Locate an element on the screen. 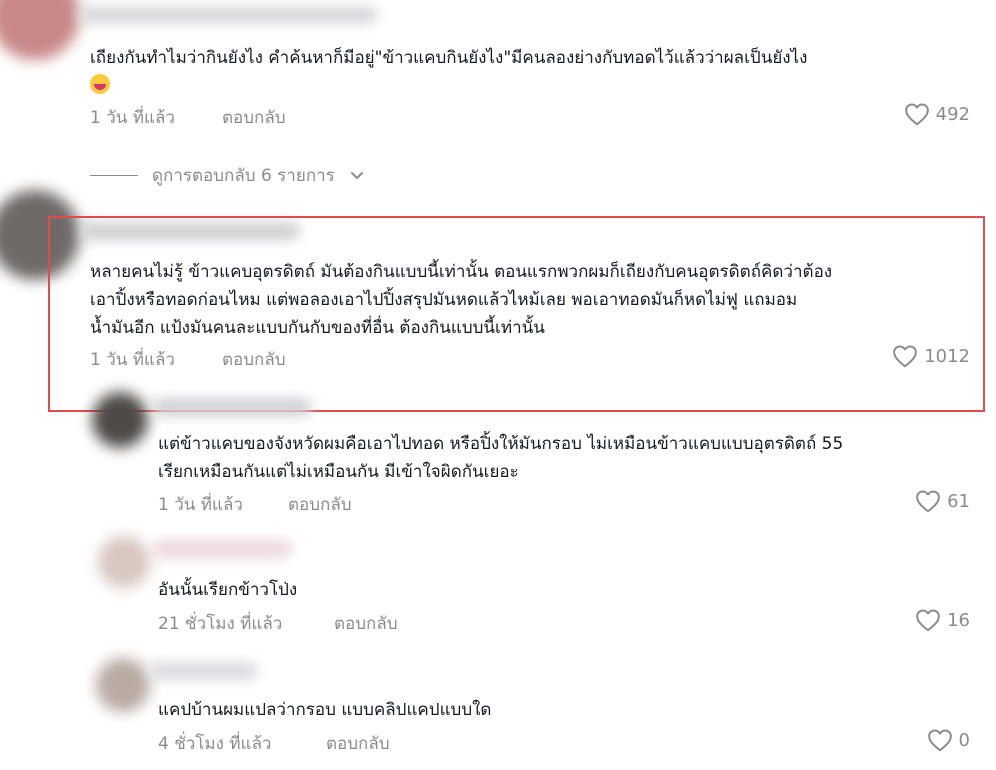 The width and height of the screenshot is (996, 770). like-button: 0 is located at coordinates (948, 740).